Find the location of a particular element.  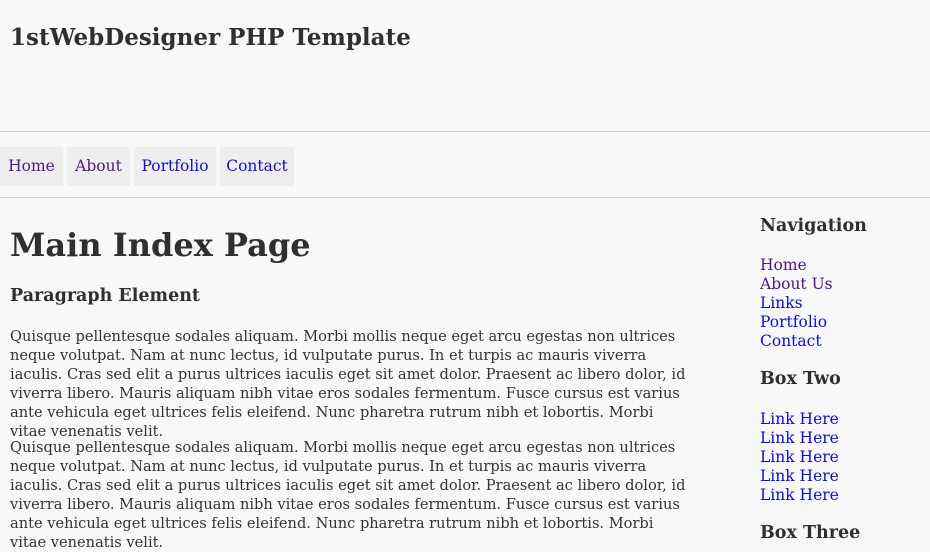

list-item: About Us is located at coordinates (796, 284).